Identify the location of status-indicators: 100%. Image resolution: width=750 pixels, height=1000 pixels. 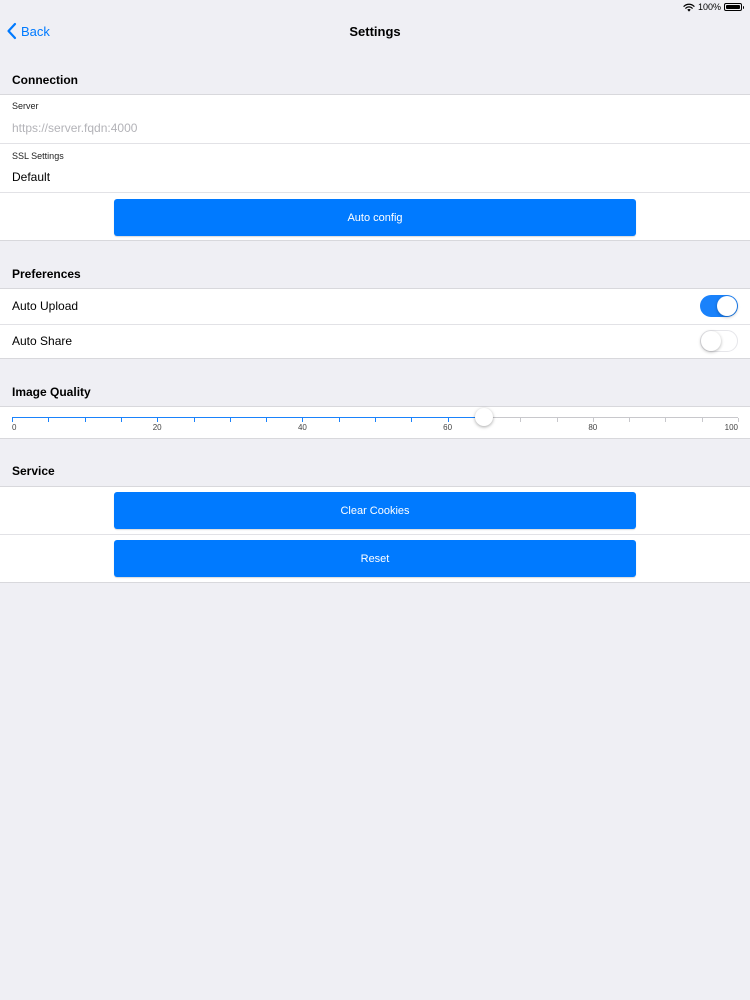
(713, 7).